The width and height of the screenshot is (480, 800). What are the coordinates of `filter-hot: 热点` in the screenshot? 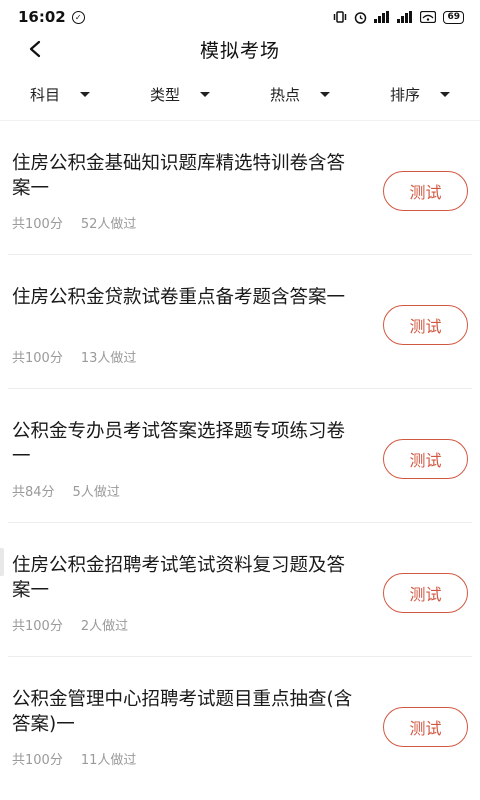 It's located at (300, 94).